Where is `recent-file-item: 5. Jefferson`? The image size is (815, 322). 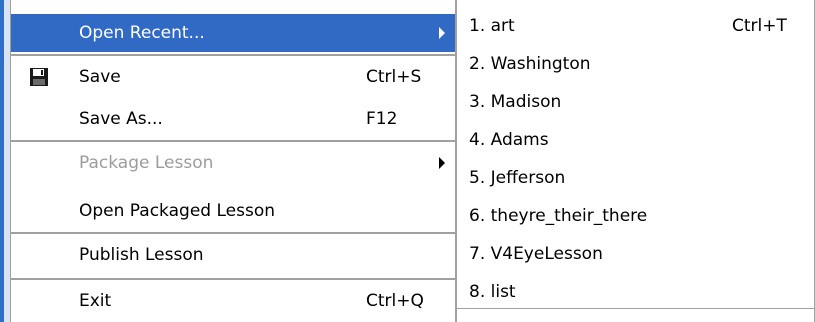 recent-file-item: 5. Jefferson is located at coordinates (635, 178).